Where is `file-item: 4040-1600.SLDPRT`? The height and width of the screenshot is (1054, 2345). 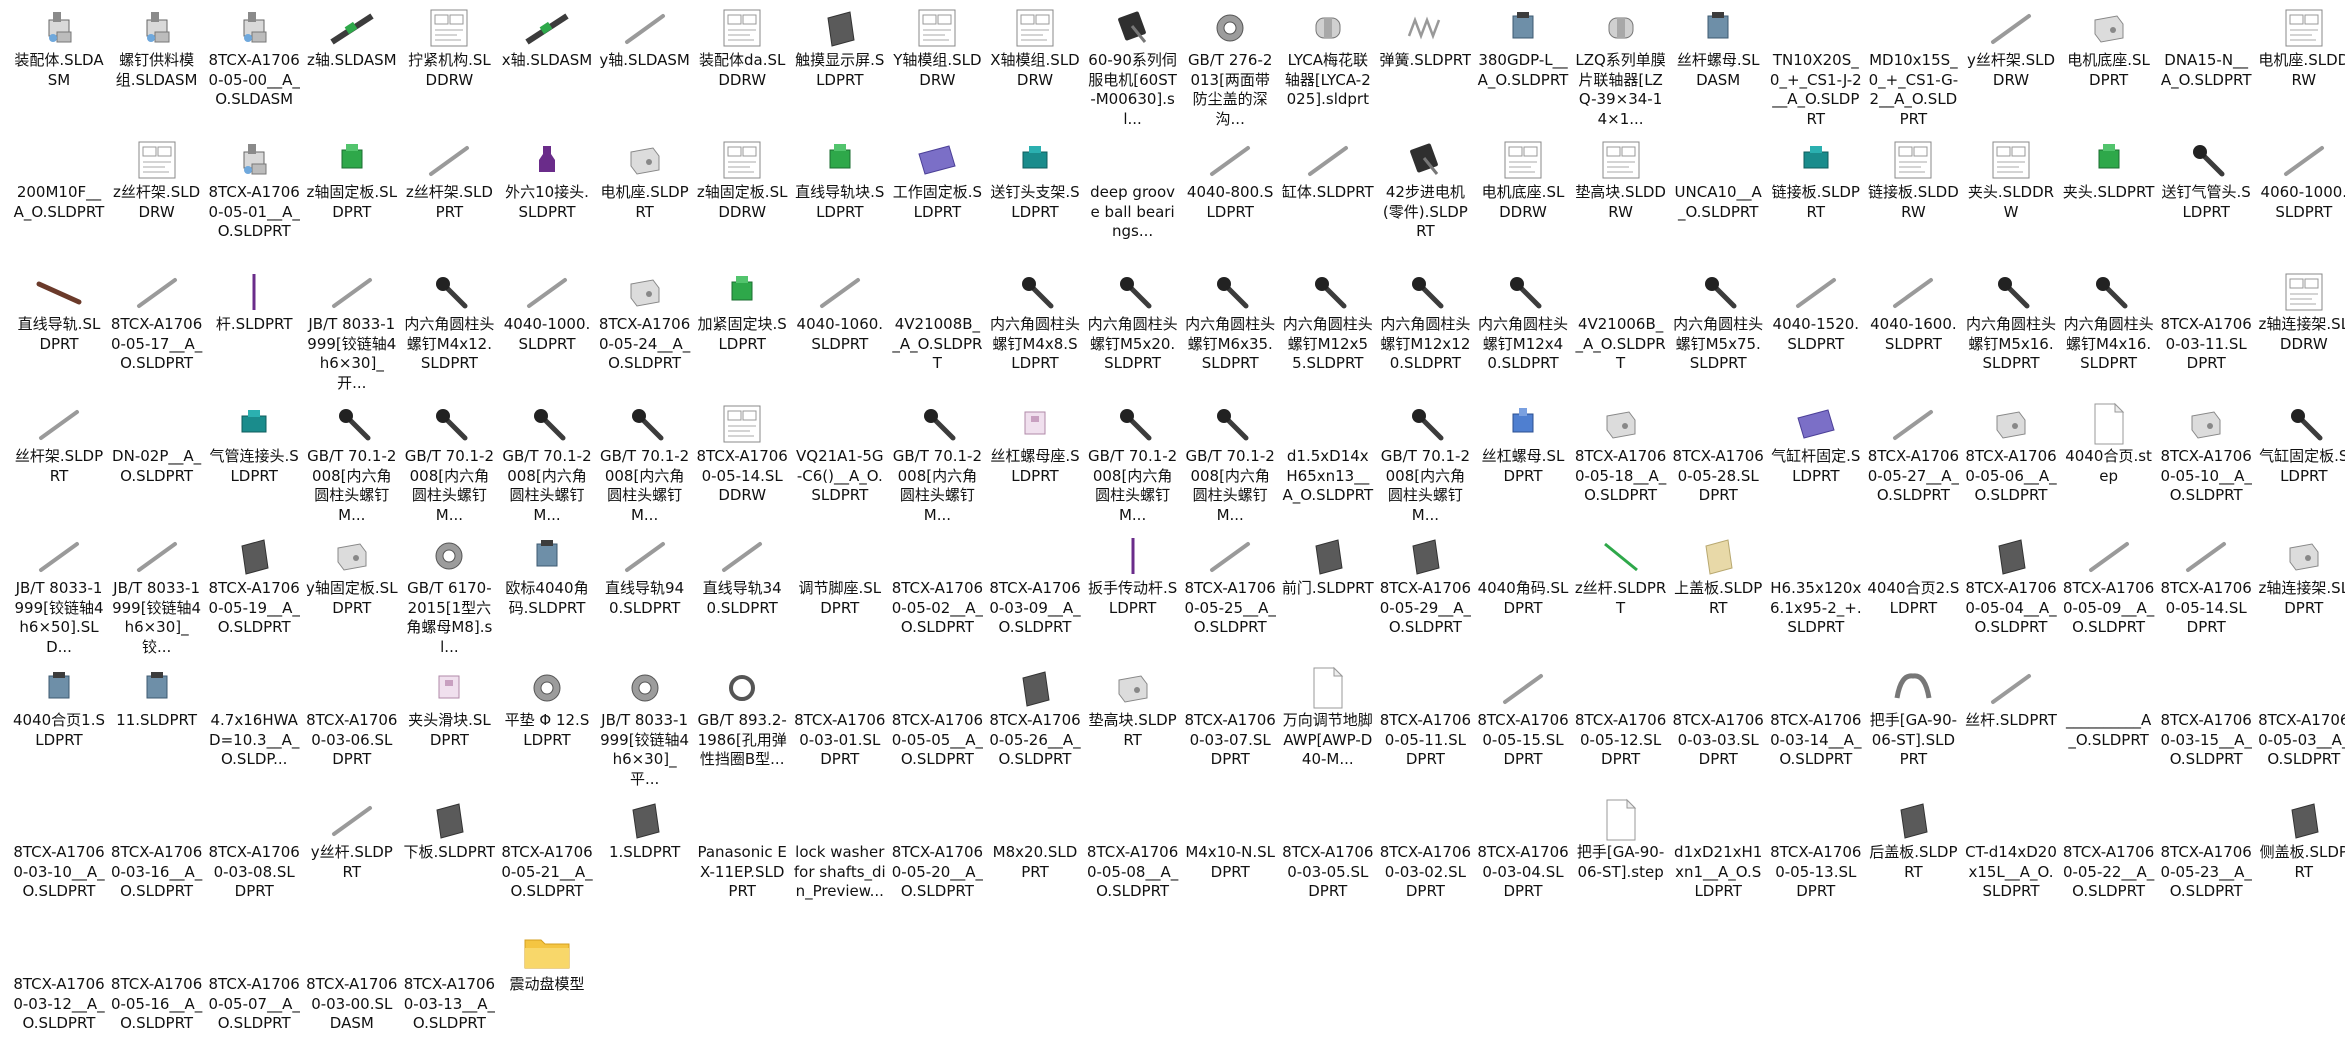
file-item: 4040-1600.SLDPRT is located at coordinates (1913, 331).